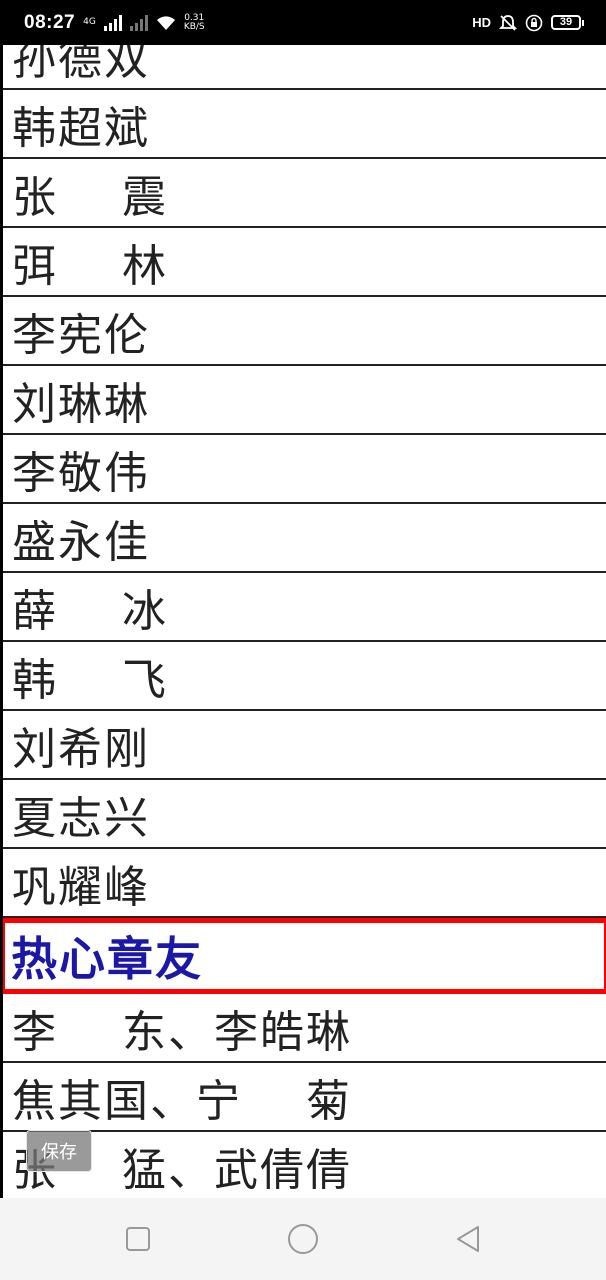 The height and width of the screenshot is (1280, 606). What do you see at coordinates (304, 883) in the screenshot?
I see `table-row: 巩耀峰` at bounding box center [304, 883].